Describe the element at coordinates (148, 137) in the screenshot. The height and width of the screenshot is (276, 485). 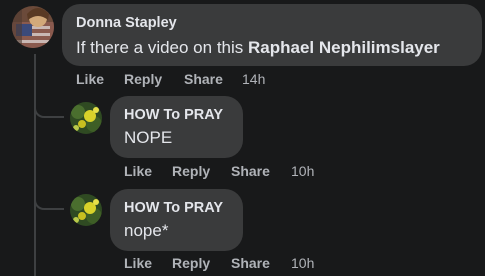
I see `comment-text: NOPE` at that location.